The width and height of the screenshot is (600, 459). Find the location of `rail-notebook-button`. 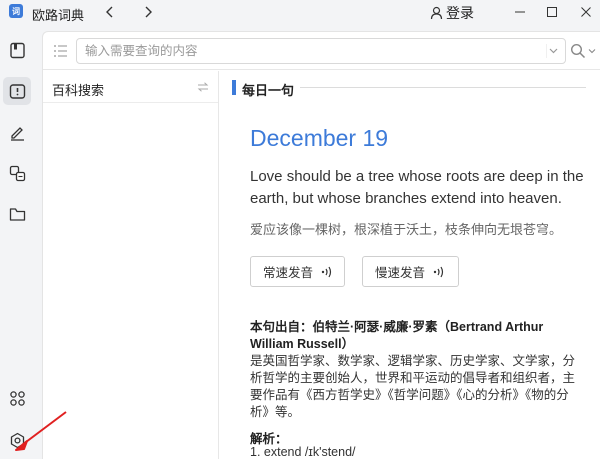

rail-notebook-button is located at coordinates (17, 50).